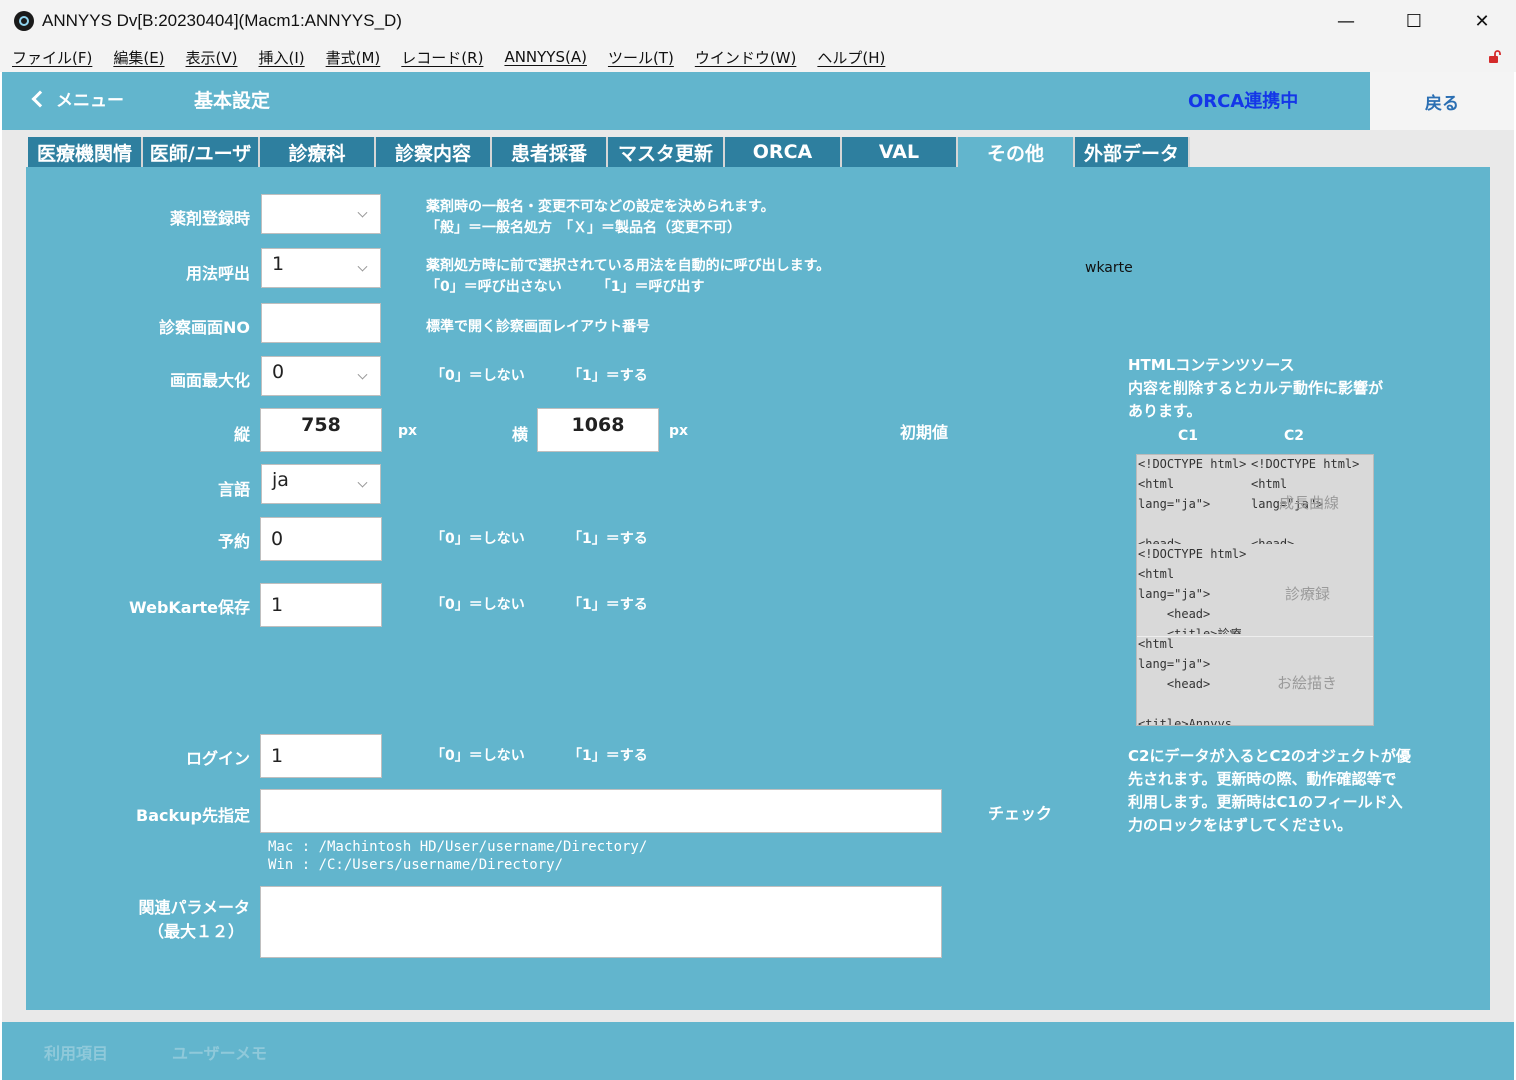 This screenshot has height=1080, width=1516. What do you see at coordinates (679, 431) in the screenshot?
I see `width-unit: px` at bounding box center [679, 431].